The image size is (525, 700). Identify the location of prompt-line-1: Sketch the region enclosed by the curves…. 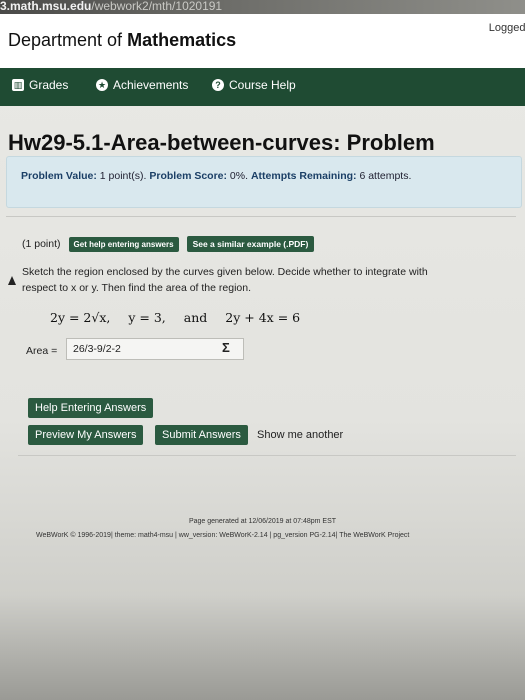
(225, 272).